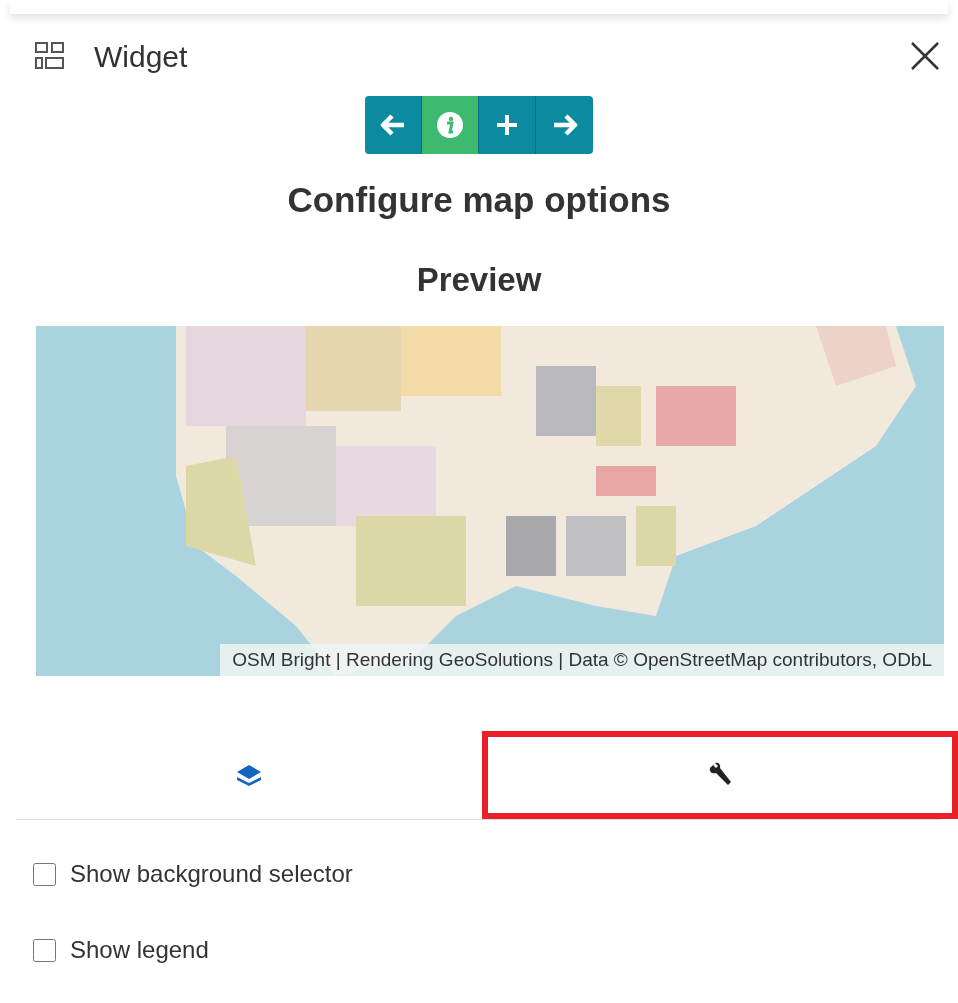  What do you see at coordinates (50, 56) in the screenshot?
I see `widget-icon` at bounding box center [50, 56].